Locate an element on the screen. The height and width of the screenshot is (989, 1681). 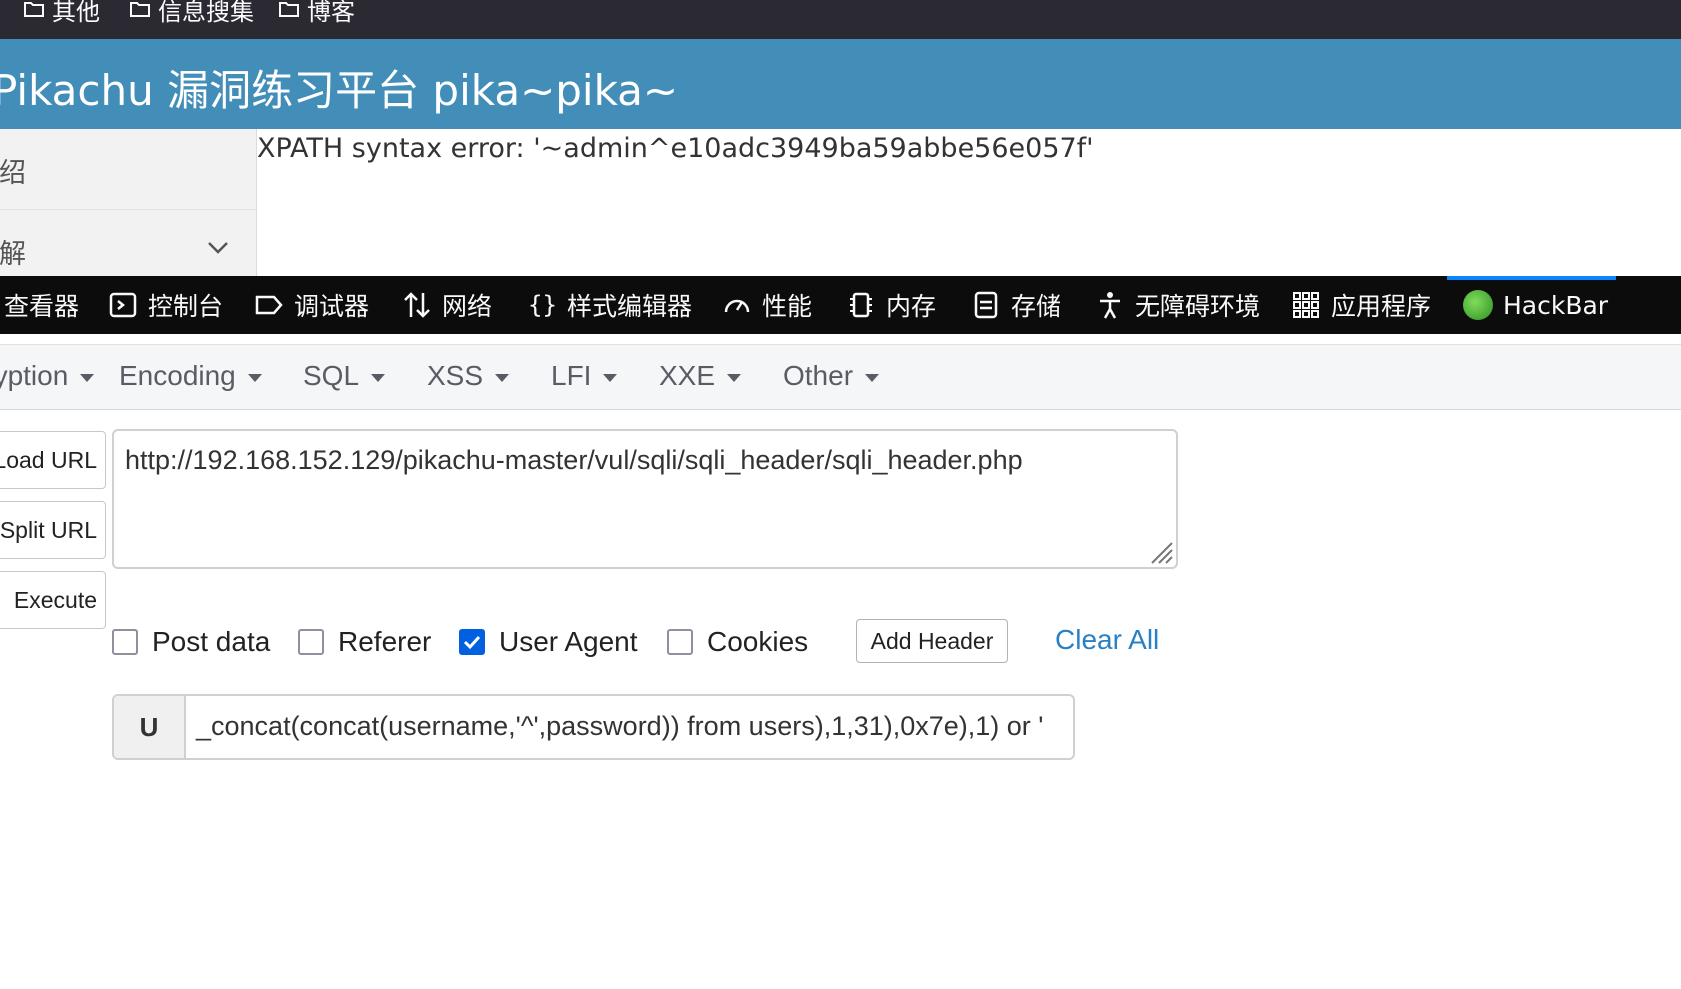
add-header-button: Add Header is located at coordinates (932, 641).